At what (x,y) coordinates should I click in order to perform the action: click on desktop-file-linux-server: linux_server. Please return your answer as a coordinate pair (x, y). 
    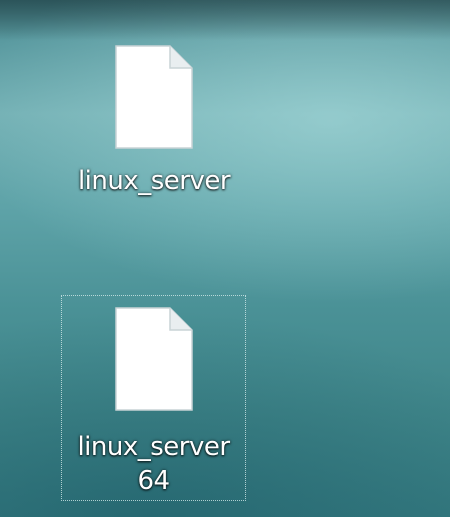
    Looking at the image, I should click on (154, 129).